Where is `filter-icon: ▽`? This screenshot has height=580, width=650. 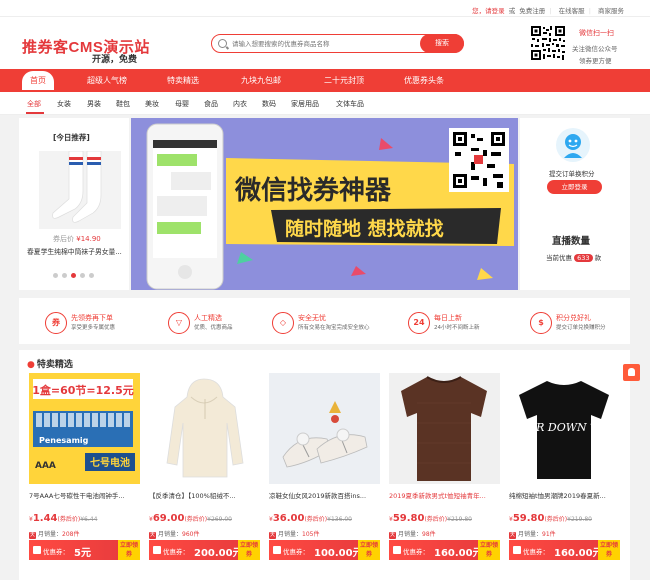
filter-icon: ▽ is located at coordinates (179, 323).